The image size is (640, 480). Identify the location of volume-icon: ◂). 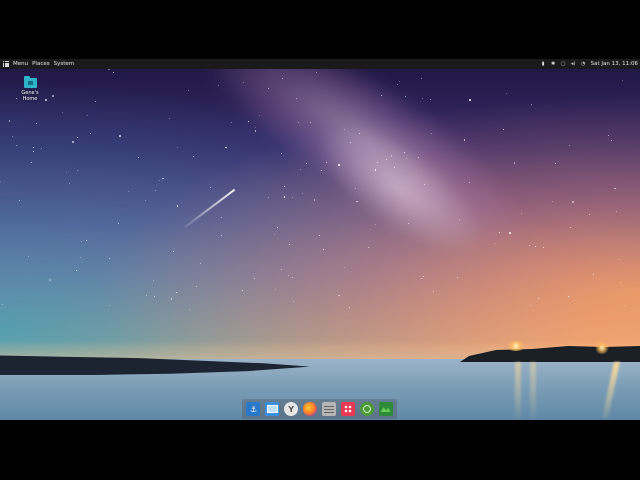
(573, 64).